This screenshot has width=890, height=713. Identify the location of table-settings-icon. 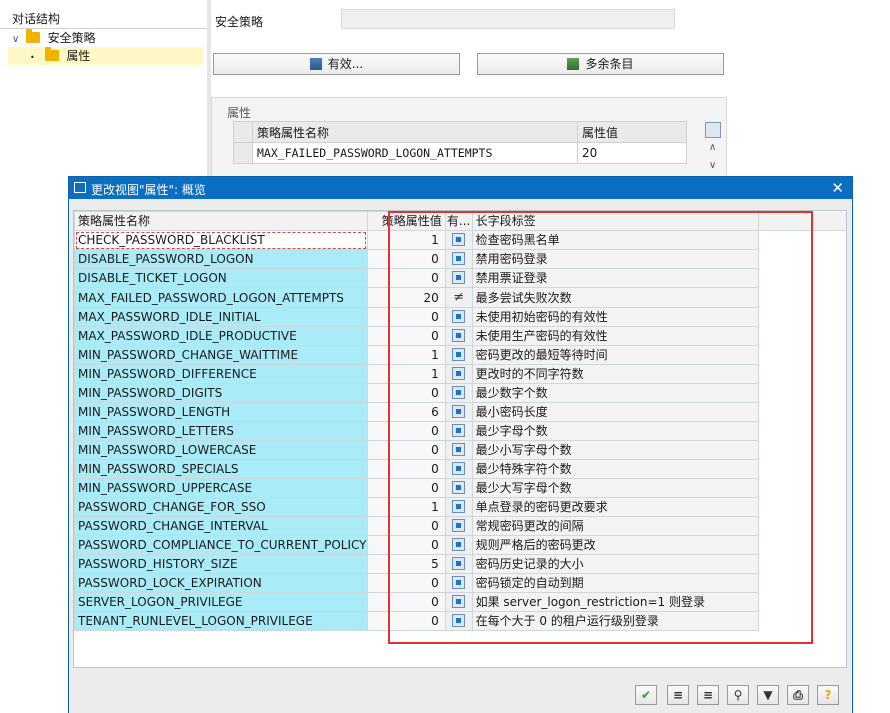
(713, 130).